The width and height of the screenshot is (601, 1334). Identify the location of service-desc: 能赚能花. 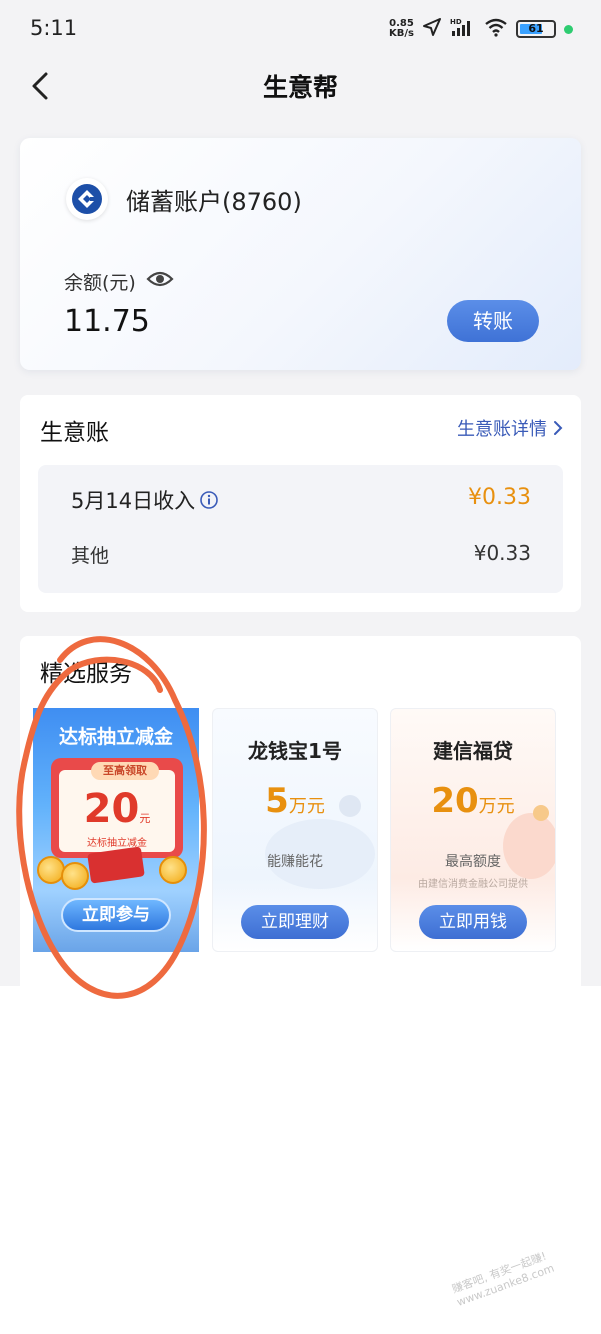
(295, 862).